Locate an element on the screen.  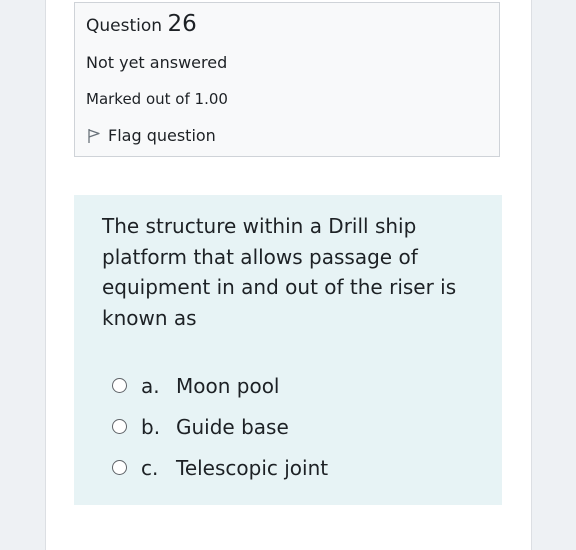
flag-question-label: Flag question is located at coordinates (162, 135).